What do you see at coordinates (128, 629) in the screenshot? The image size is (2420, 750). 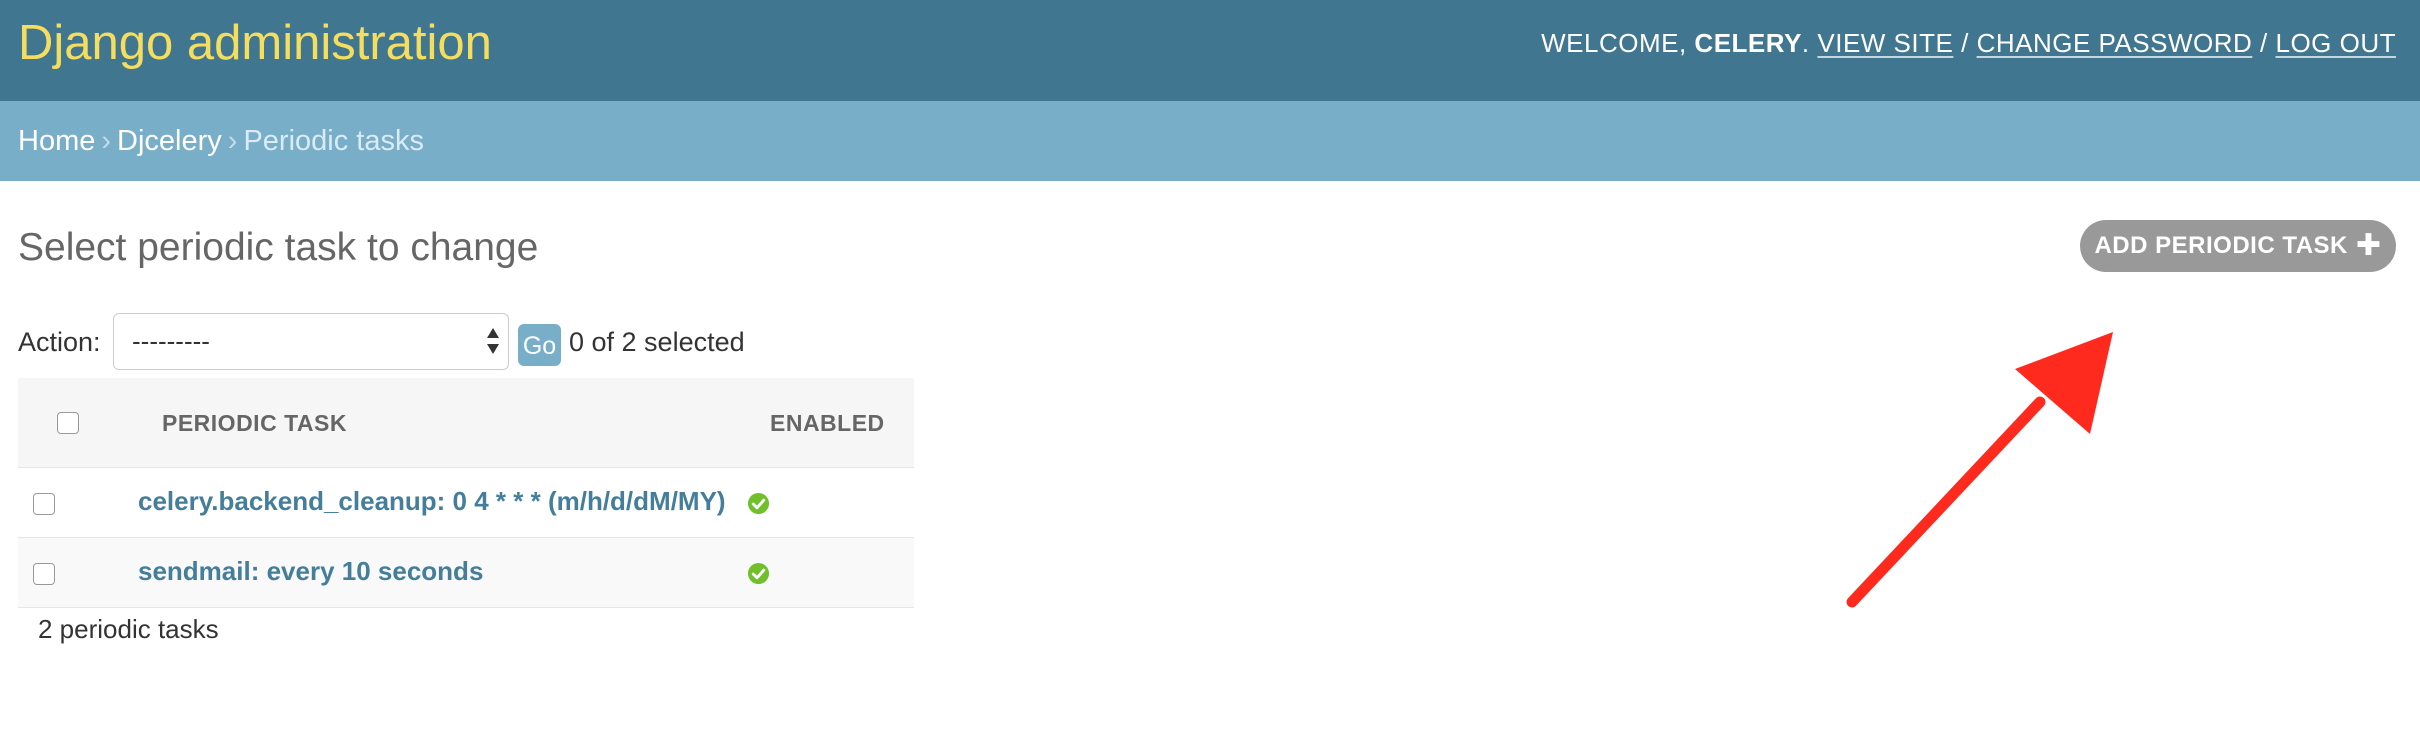 I see `paginator: 2 periodic tasks` at bounding box center [128, 629].